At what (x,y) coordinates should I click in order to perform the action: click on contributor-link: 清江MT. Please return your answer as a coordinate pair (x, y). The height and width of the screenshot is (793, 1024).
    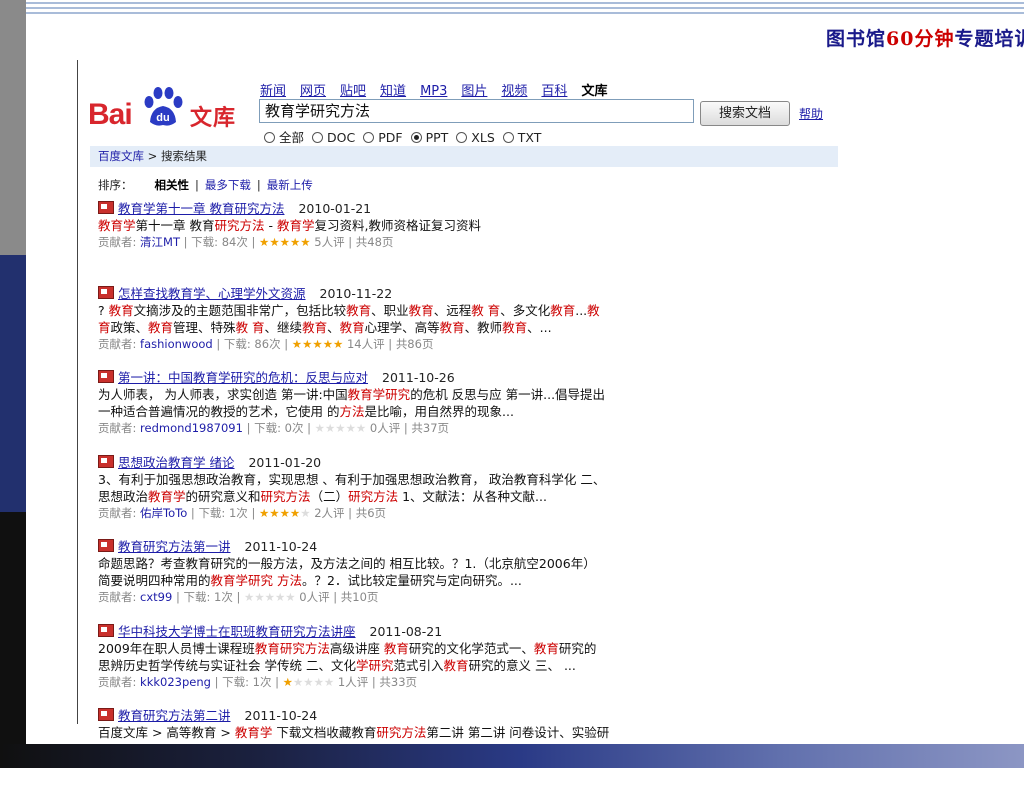
    Looking at the image, I should click on (160, 242).